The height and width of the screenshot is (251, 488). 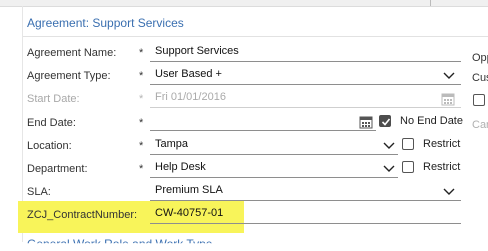 I want to click on location-label: Location:, so click(x=49, y=146).